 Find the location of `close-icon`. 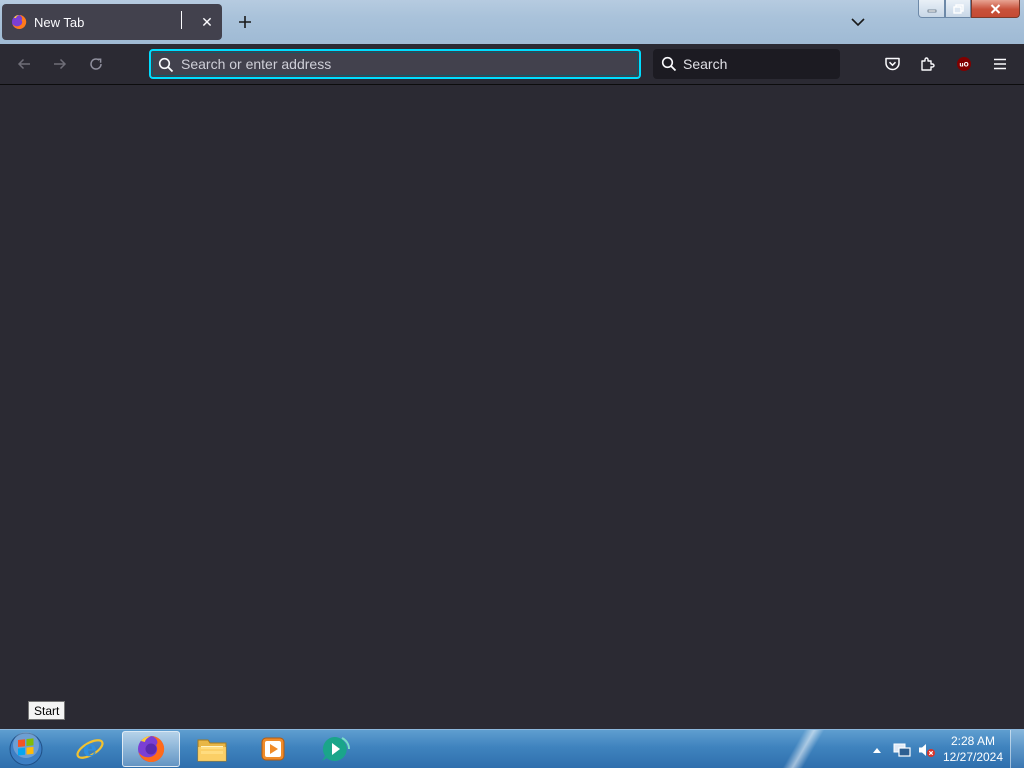

close-icon is located at coordinates (995, 8).